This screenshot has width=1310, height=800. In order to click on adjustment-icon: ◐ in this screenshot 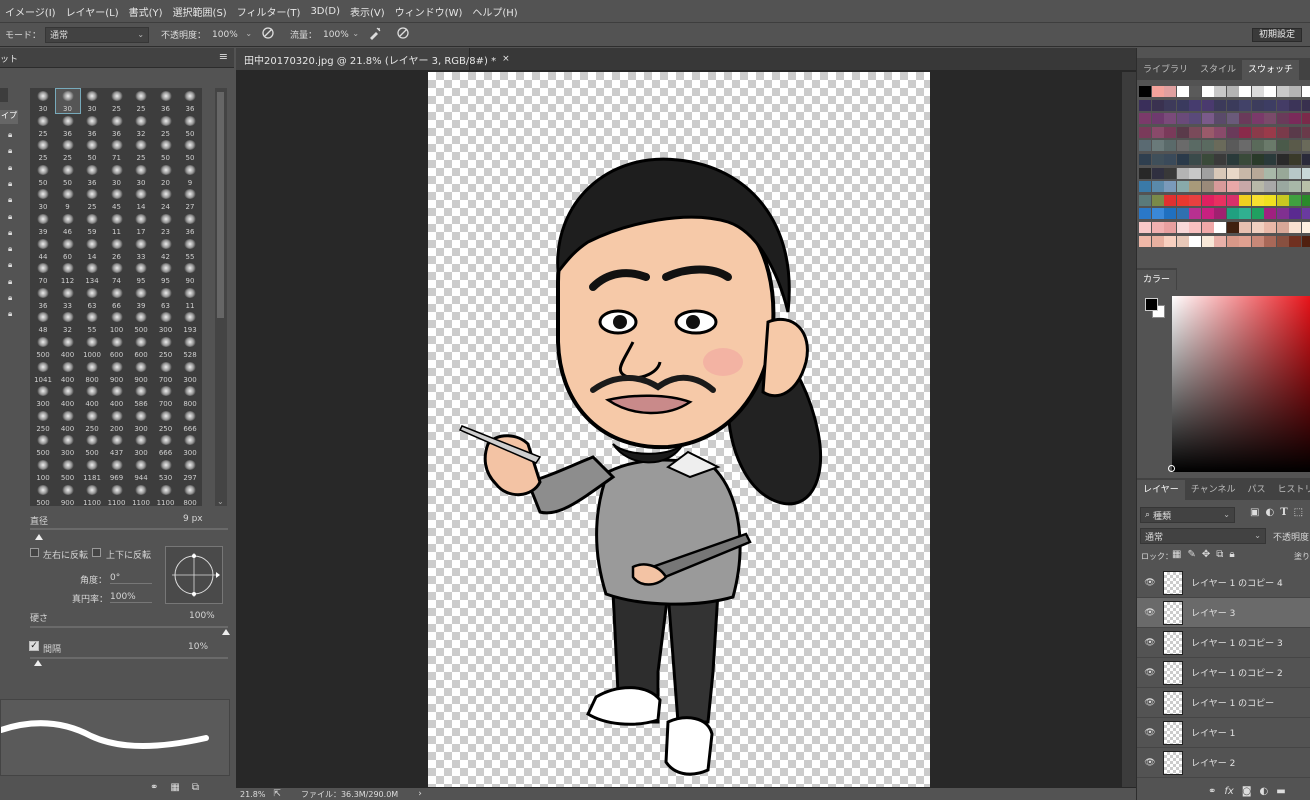, I will do `click(1264, 793)`.